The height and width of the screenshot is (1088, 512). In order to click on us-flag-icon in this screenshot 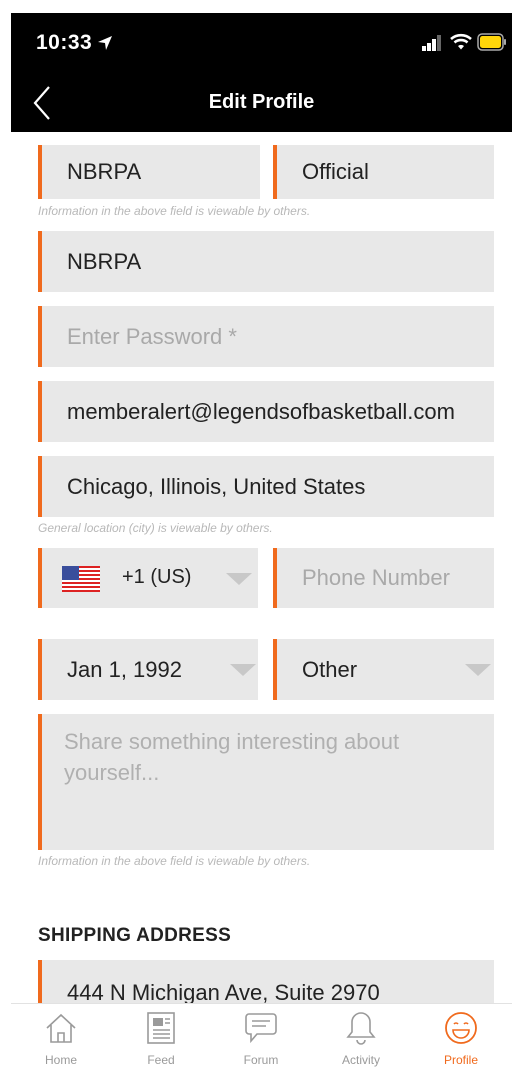, I will do `click(81, 579)`.